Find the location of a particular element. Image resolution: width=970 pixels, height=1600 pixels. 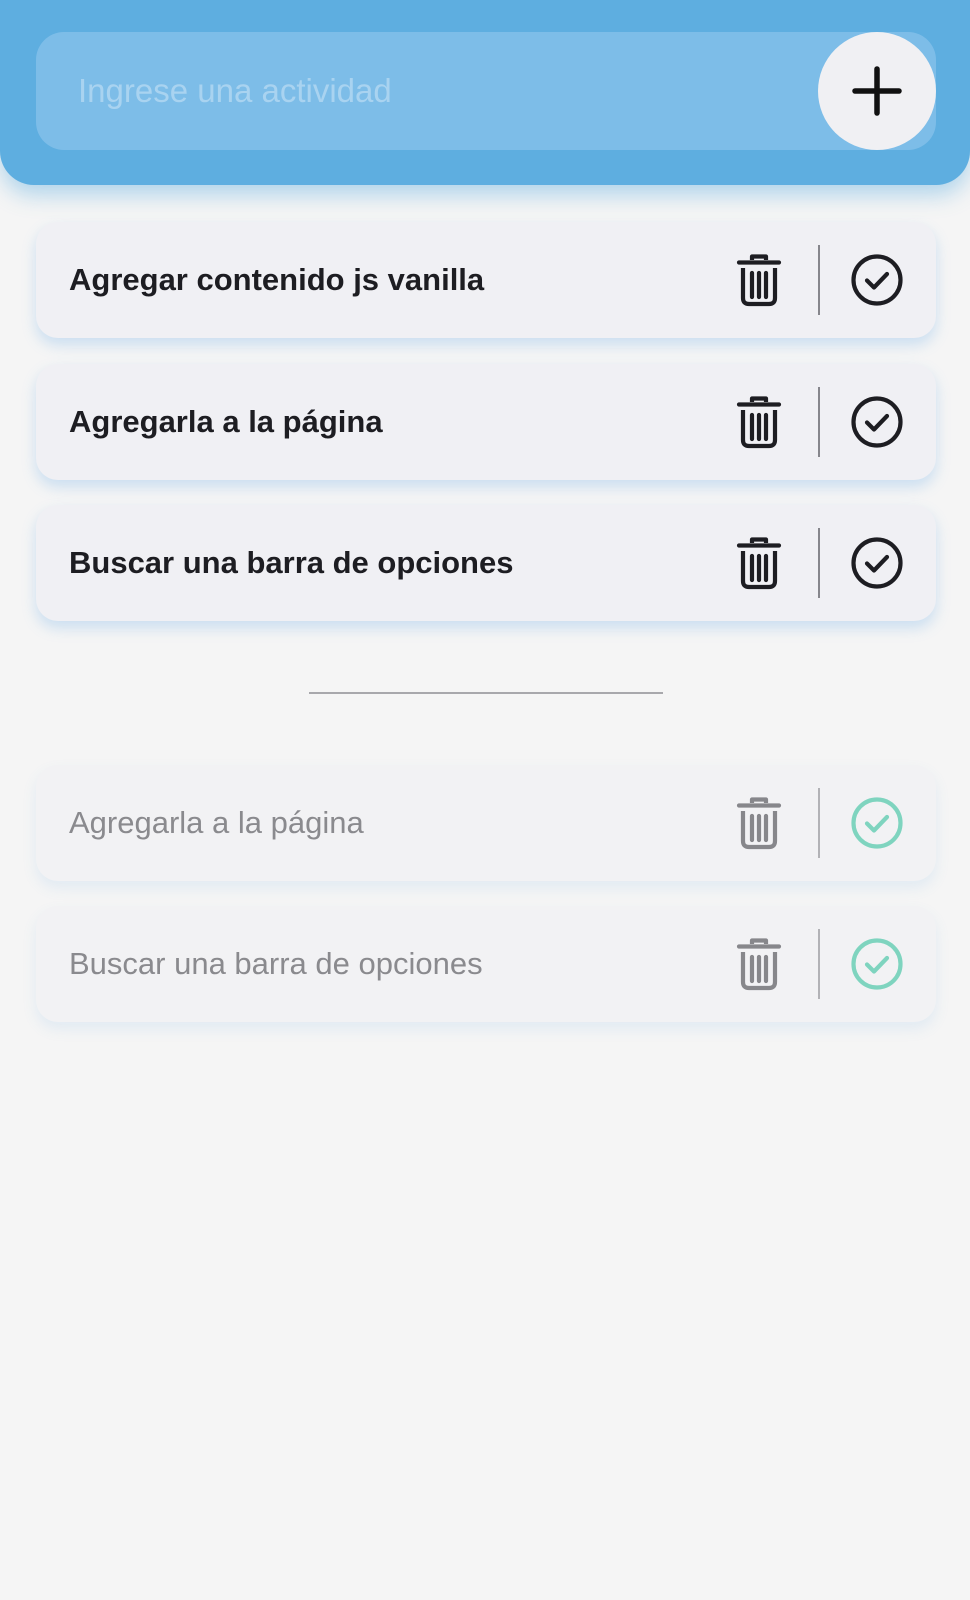

task-input-container is located at coordinates (486, 91).